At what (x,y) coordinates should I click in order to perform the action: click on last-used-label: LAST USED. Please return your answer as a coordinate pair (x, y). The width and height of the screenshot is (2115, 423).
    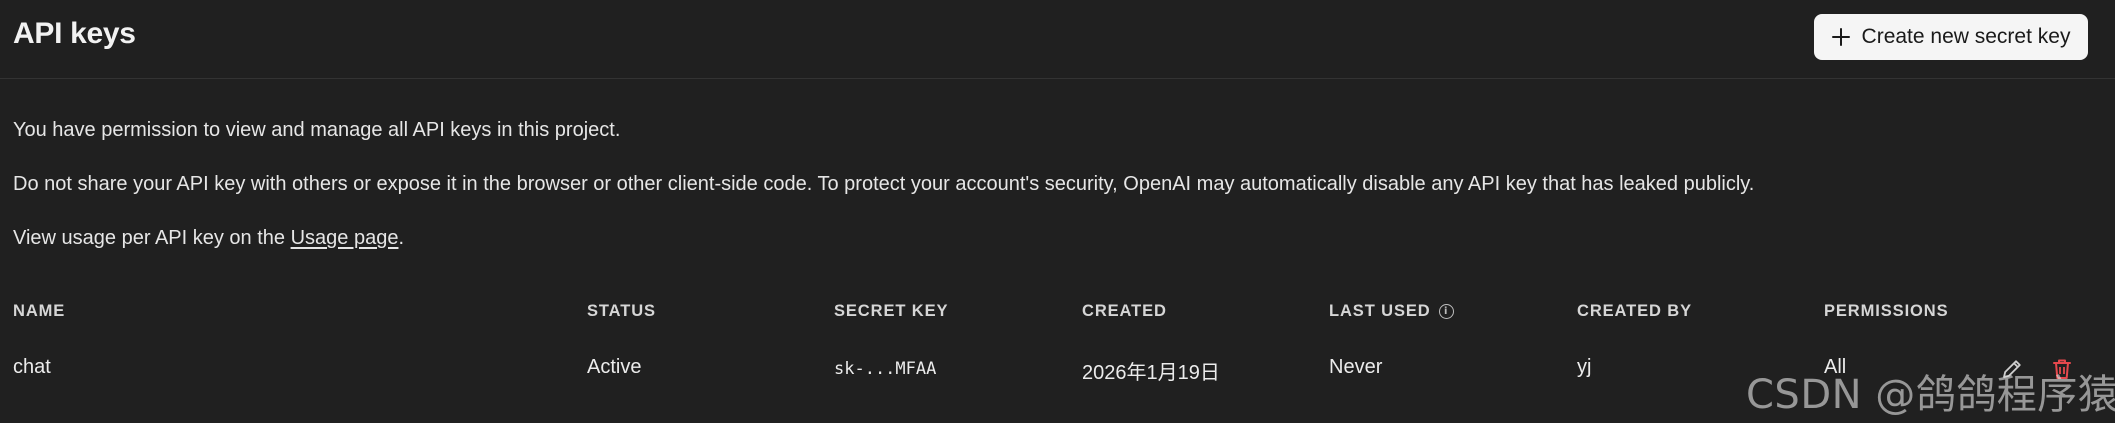
    Looking at the image, I should click on (1380, 311).